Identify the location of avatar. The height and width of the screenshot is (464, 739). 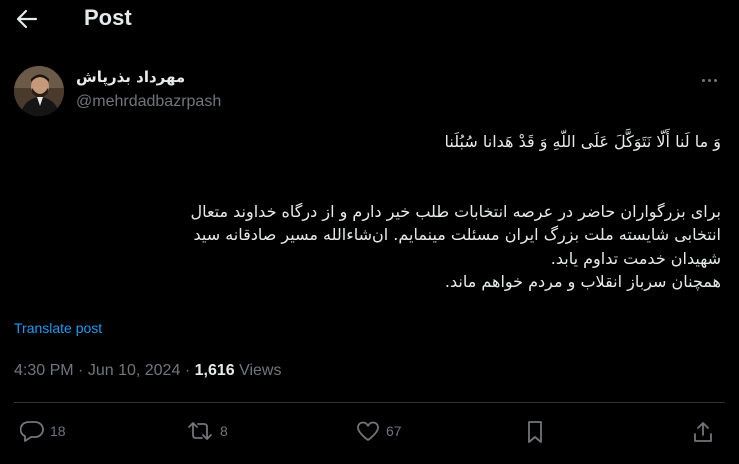
(39, 91).